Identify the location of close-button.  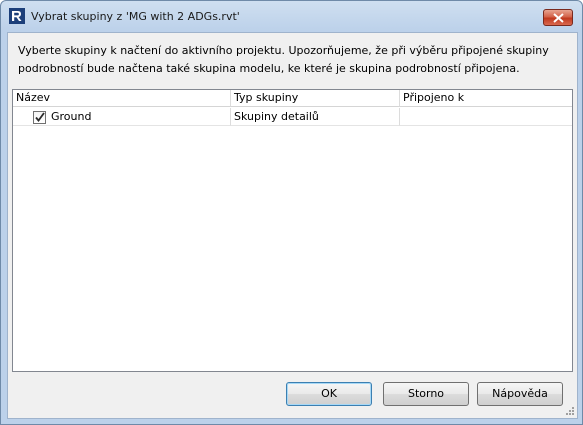
(558, 17).